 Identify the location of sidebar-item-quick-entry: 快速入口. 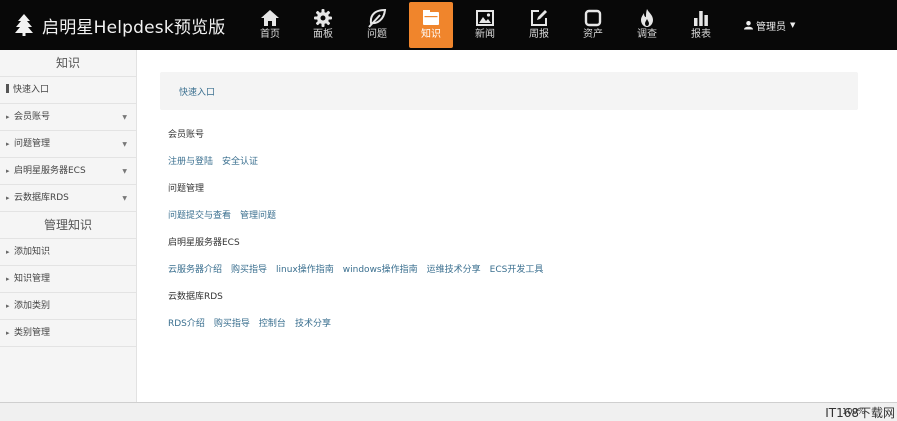
(68, 90).